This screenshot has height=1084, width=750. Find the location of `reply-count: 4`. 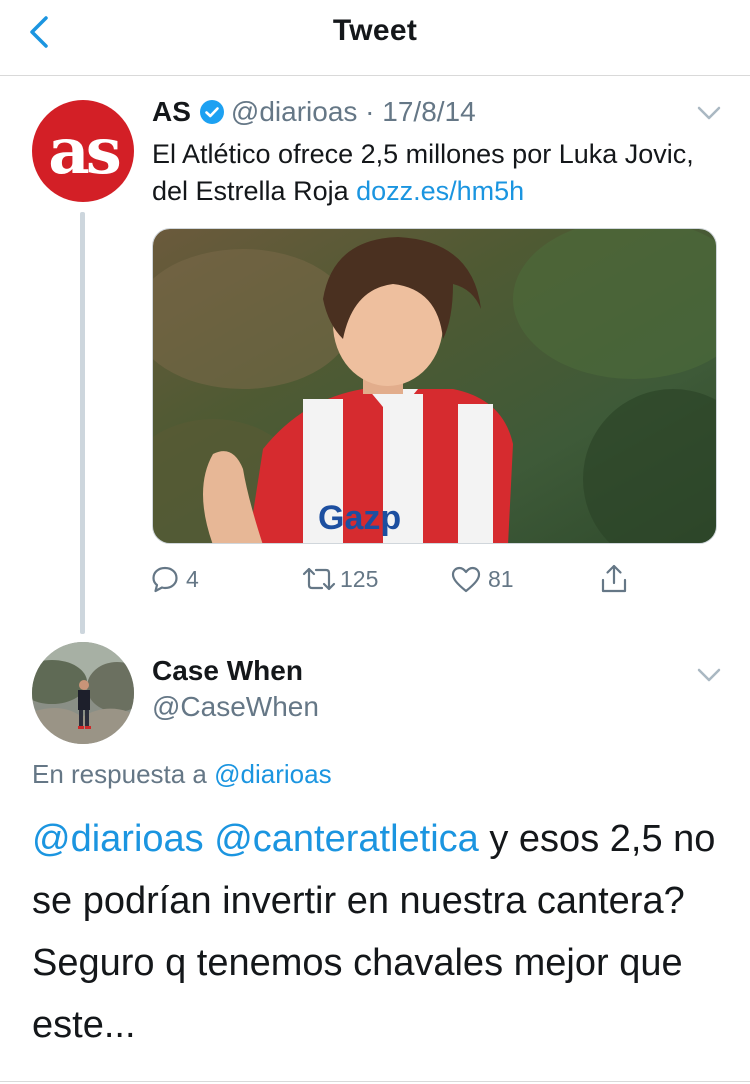

reply-count: 4 is located at coordinates (192, 578).